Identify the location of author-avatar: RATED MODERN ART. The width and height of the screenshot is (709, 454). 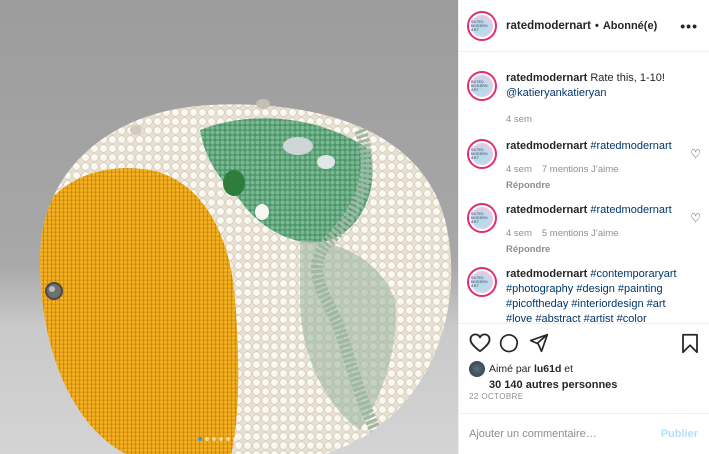
(482, 25).